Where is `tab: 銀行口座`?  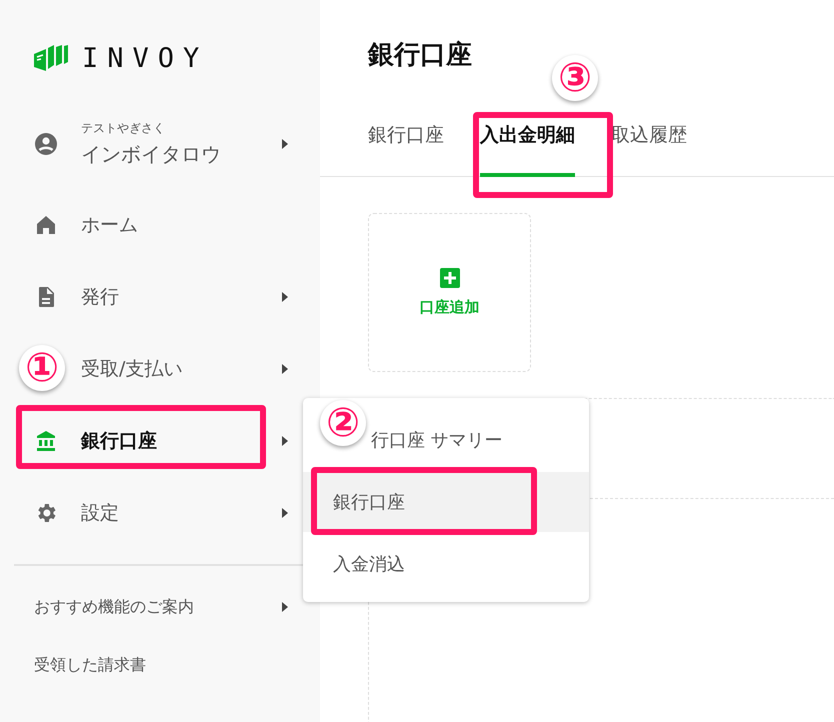
tab: 銀行口座 is located at coordinates (406, 149).